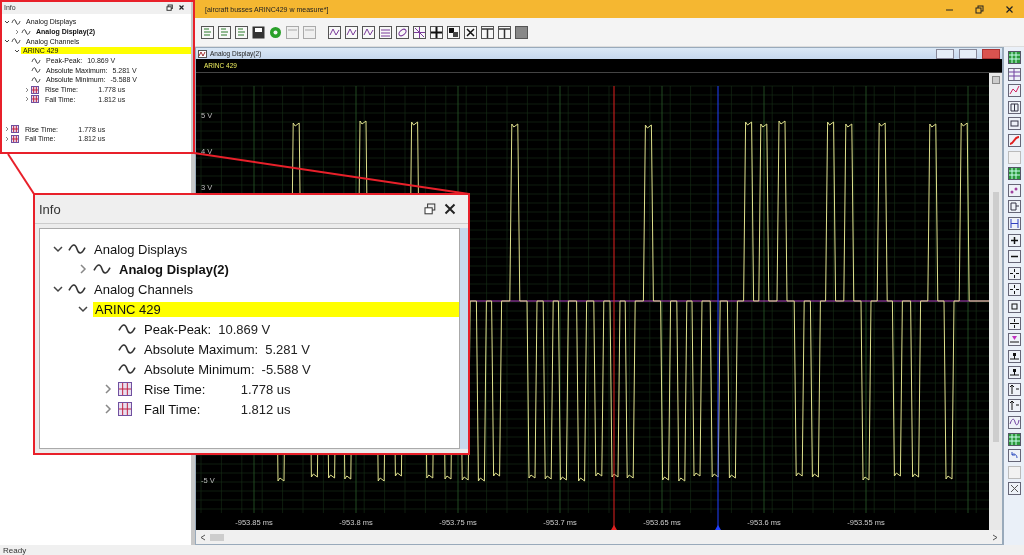 The height and width of the screenshot is (555, 1024). What do you see at coordinates (1014, 456) in the screenshot?
I see `undo-icon` at bounding box center [1014, 456].